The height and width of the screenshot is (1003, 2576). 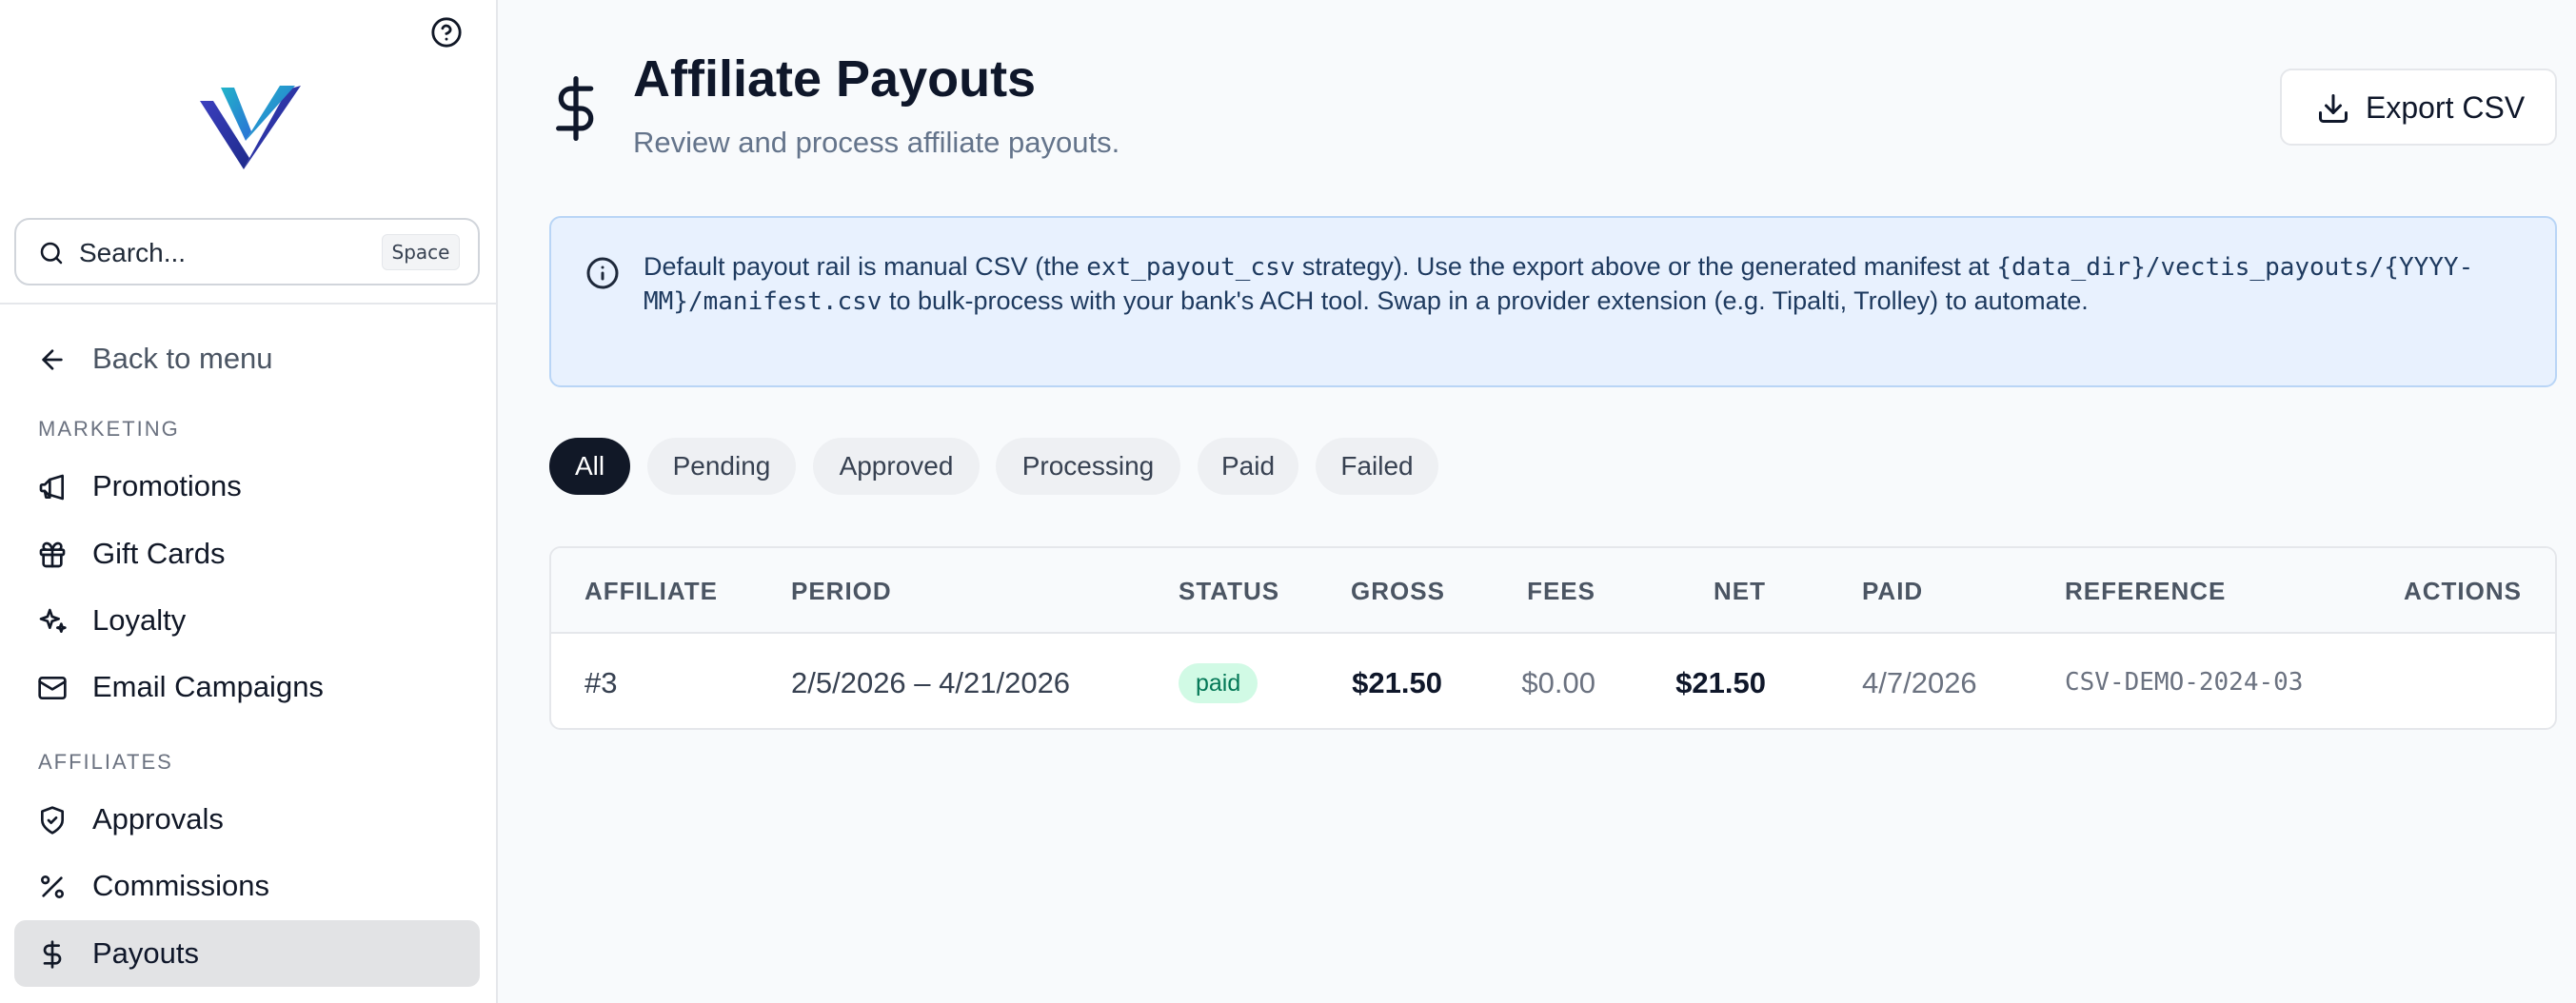 What do you see at coordinates (53, 620) in the screenshot?
I see `sparkles-icon` at bounding box center [53, 620].